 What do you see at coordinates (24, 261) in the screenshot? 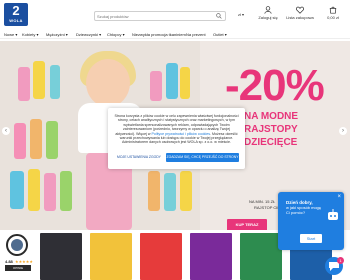
I see `rating-stars: ★★★★★` at bounding box center [24, 261].